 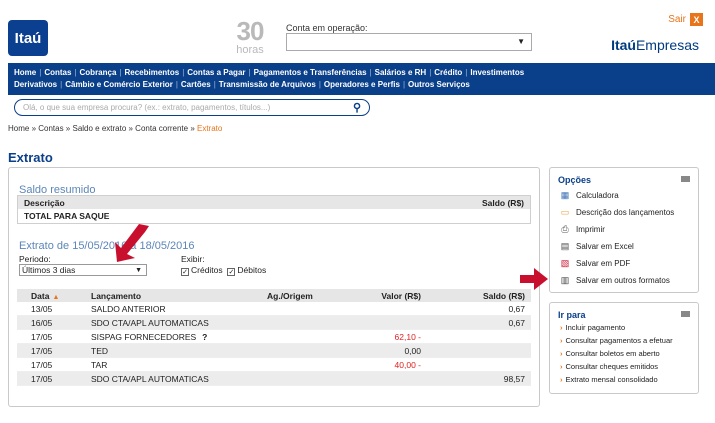 I want to click on hours-badge: 30 horas, so click(x=250, y=38).